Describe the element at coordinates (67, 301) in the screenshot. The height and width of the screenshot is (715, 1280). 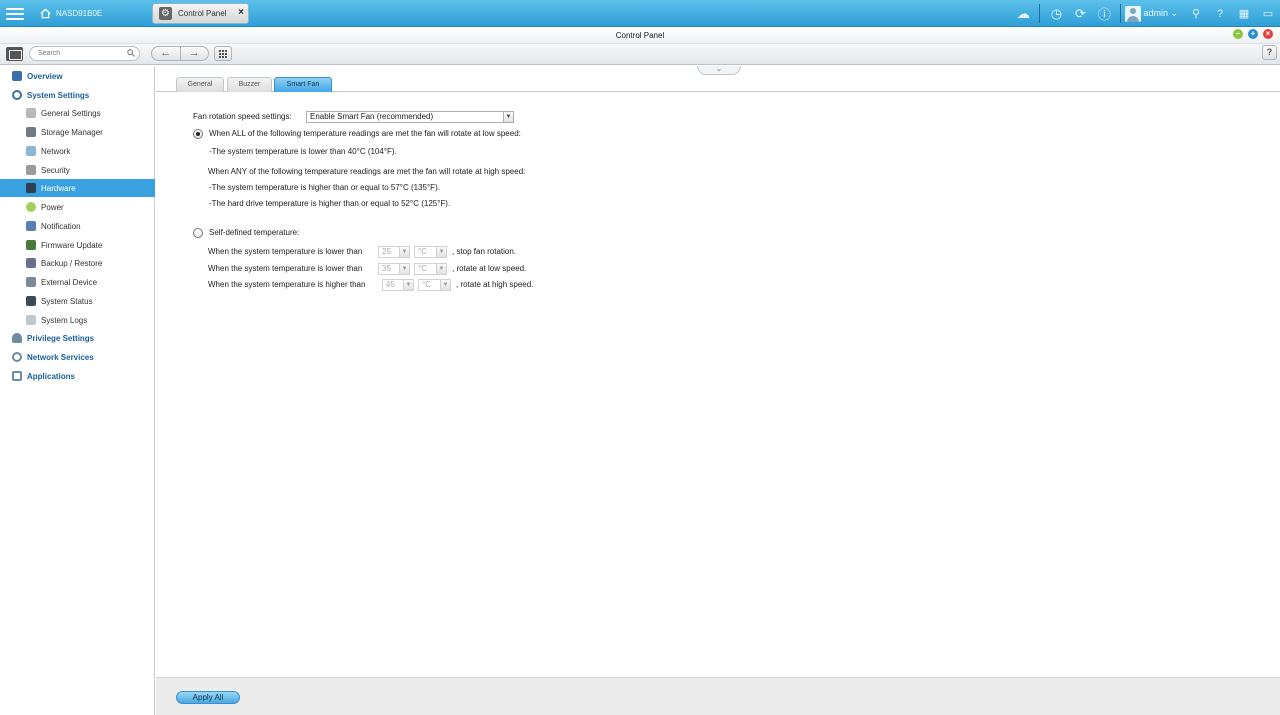
I see `sidebar-item-label: System Status` at that location.